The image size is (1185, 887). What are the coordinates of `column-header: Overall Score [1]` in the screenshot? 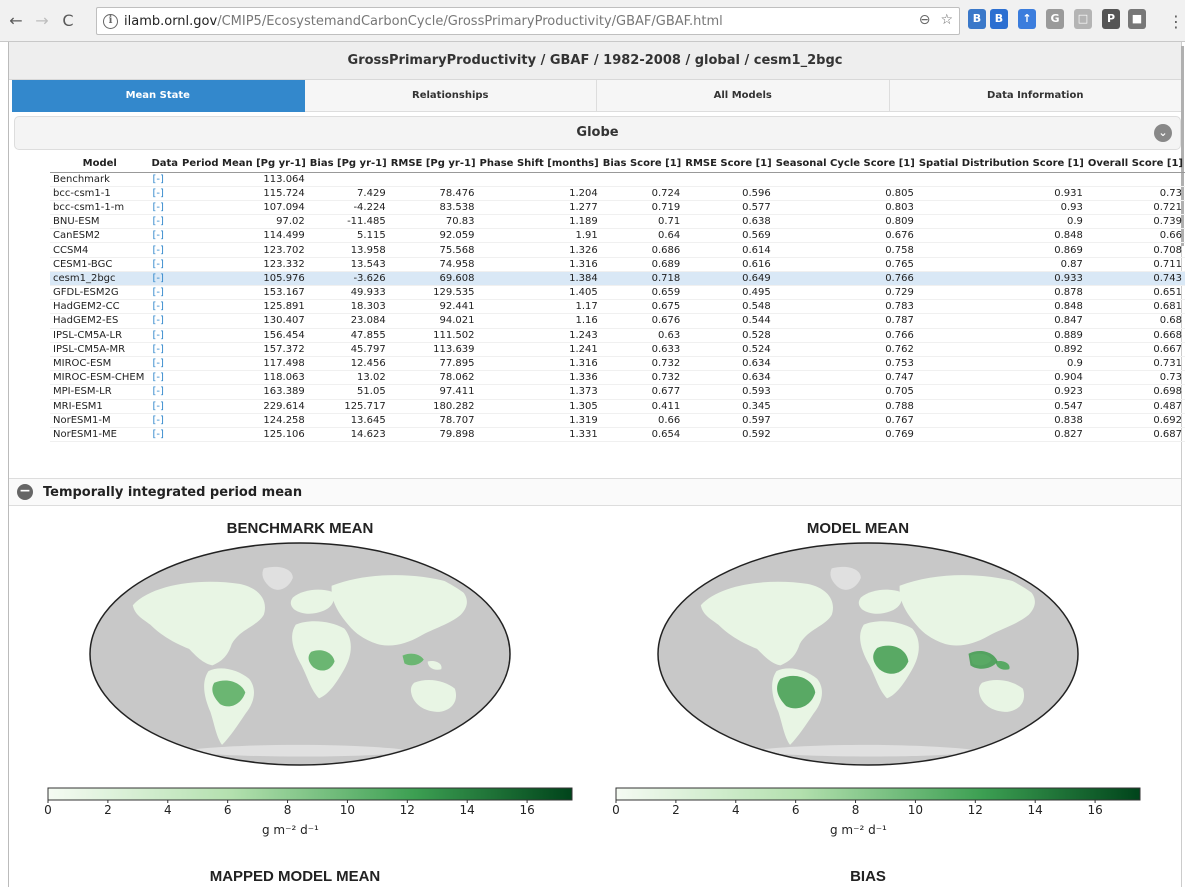 It's located at (1135, 164).